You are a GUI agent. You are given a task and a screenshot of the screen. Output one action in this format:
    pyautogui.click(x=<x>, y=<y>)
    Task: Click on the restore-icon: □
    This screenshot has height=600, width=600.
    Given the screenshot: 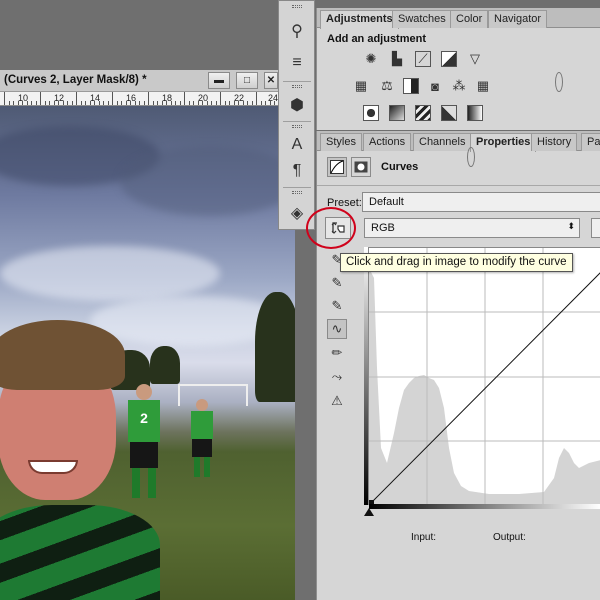 What is the action you would take?
    pyautogui.click(x=247, y=80)
    